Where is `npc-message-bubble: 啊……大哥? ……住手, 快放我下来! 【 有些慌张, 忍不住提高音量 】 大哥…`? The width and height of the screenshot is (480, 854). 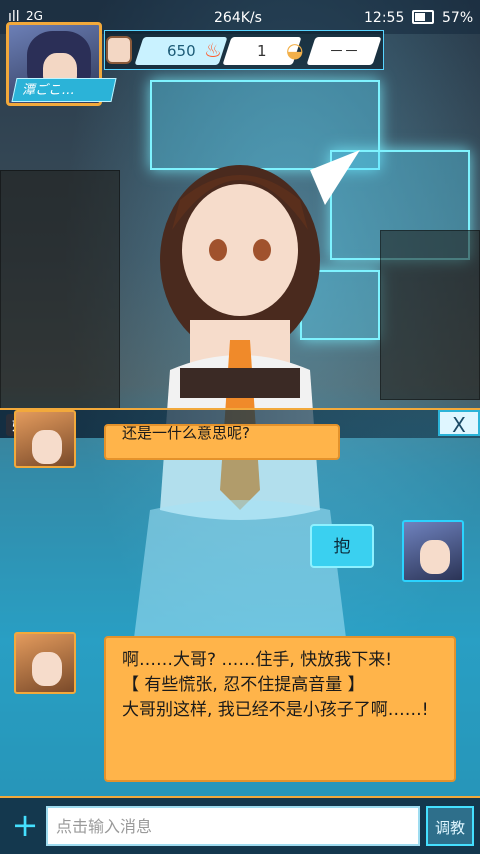
npc-message-bubble: 啊……大哥? ……住手, 快放我下来! 【 有些慌张, 忍不住提高音量 】 大哥… is located at coordinates (280, 709).